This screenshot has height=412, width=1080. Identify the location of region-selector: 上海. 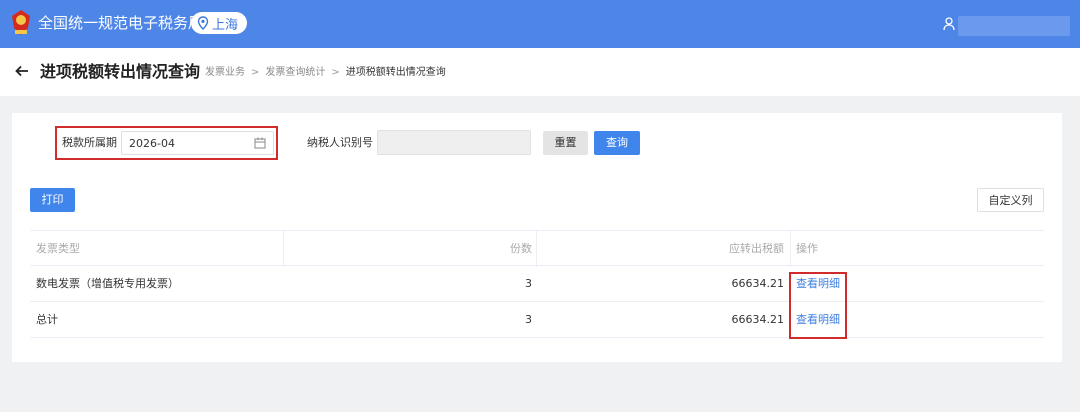
(219, 23).